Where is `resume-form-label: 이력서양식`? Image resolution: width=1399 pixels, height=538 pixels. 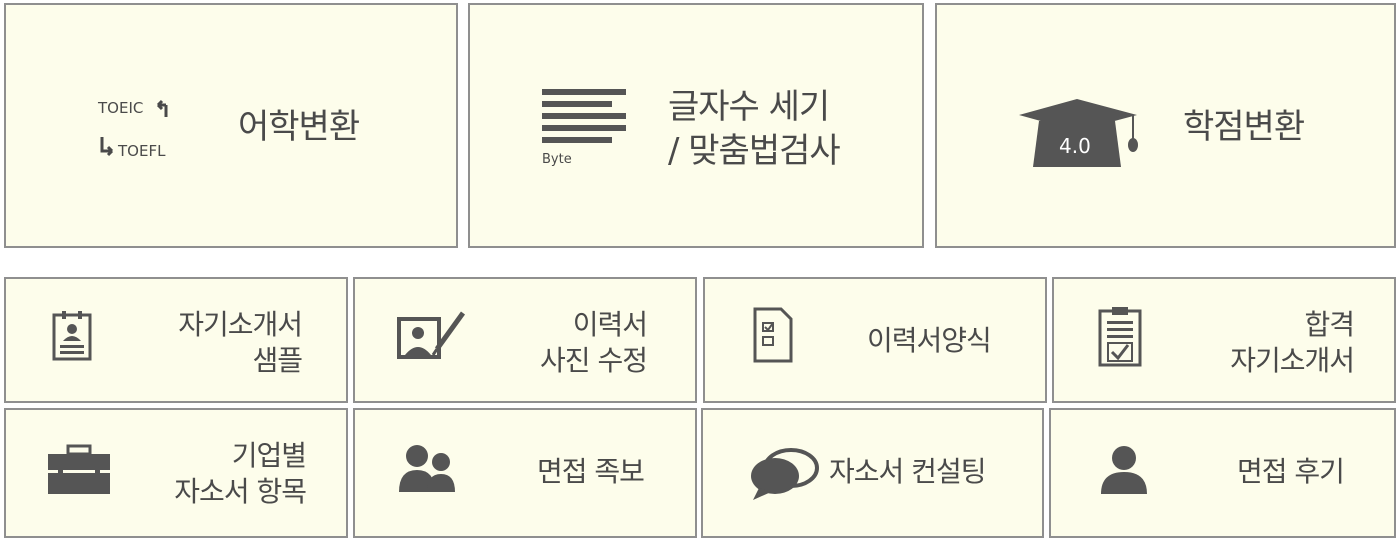 resume-form-label: 이력서양식 is located at coordinates (929, 340).